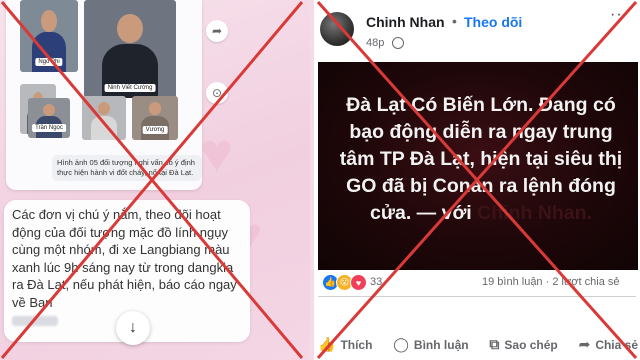 This screenshot has height=360, width=640. Describe the element at coordinates (130, 88) in the screenshot. I see `photo-label: Ninh Viết Cường` at that location.